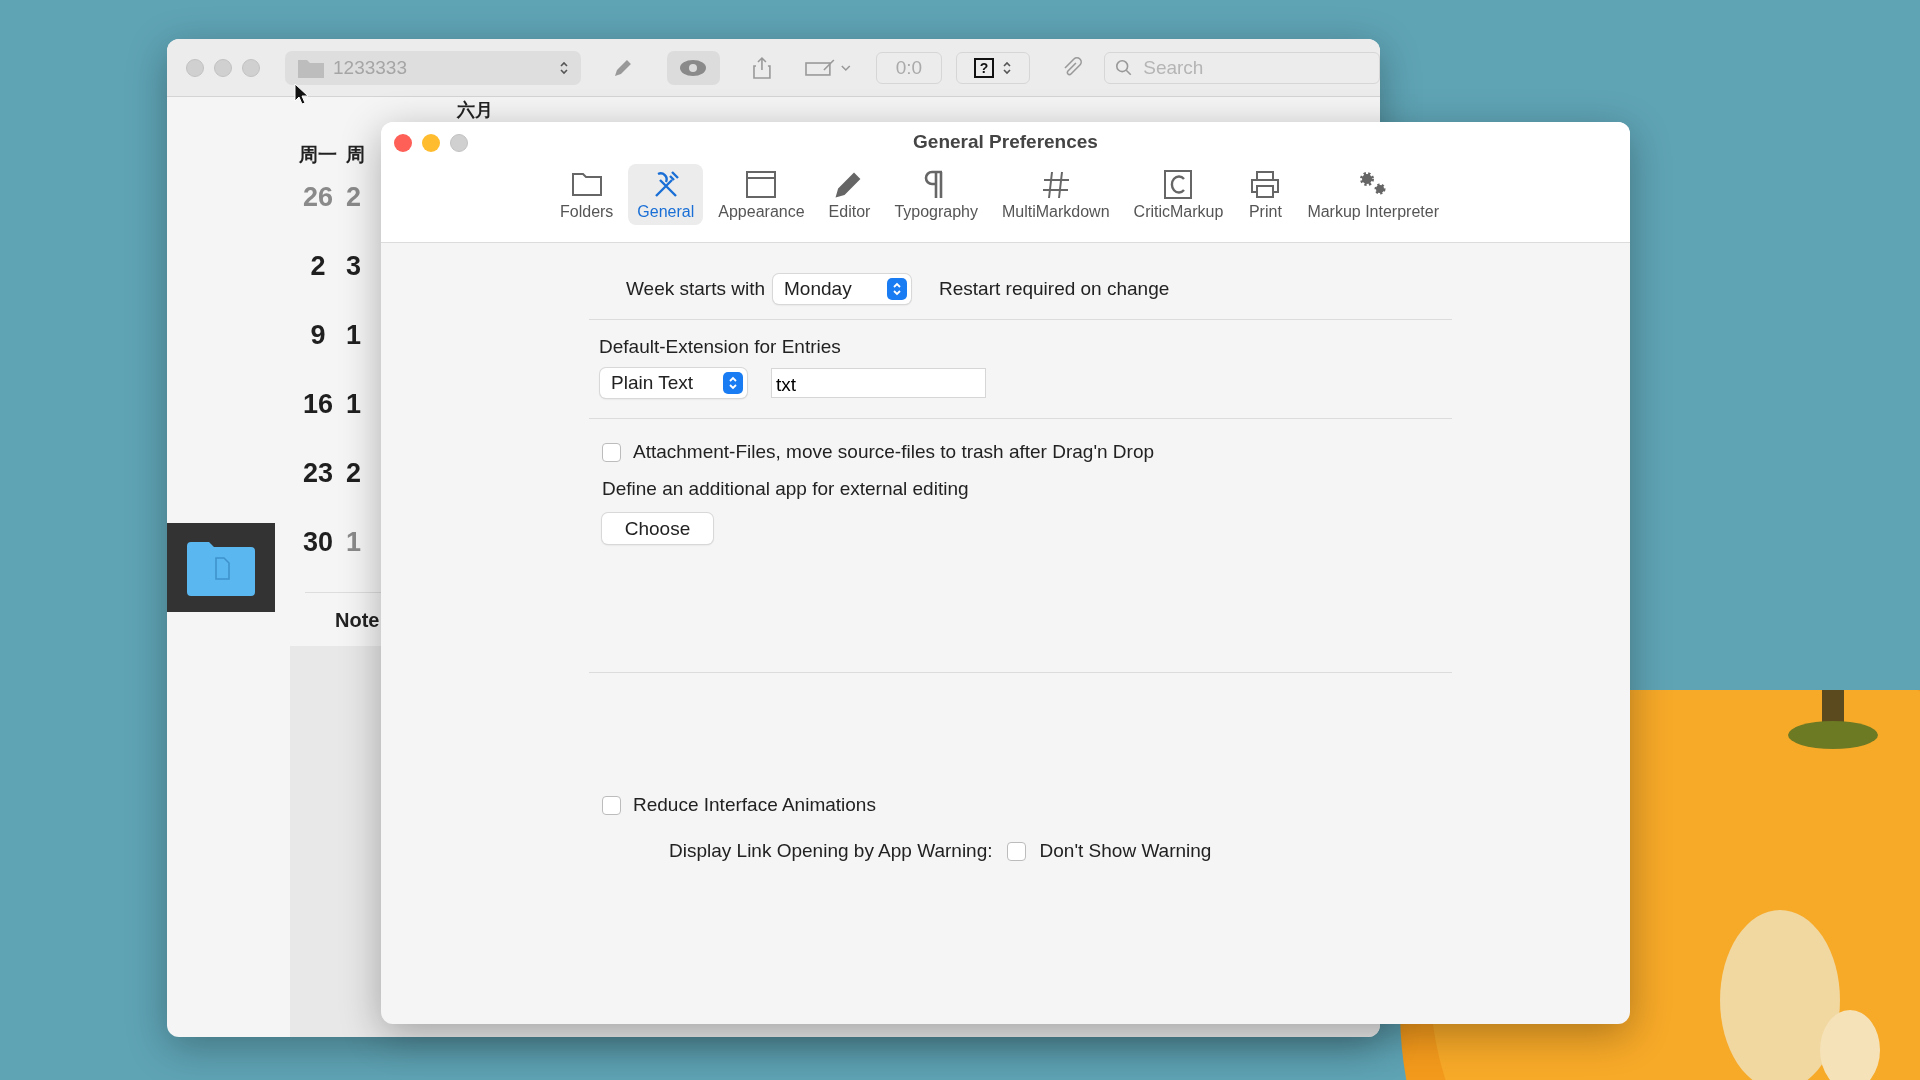 Image resolution: width=1920 pixels, height=1080 pixels. I want to click on calendar-day: 16, so click(317, 404).